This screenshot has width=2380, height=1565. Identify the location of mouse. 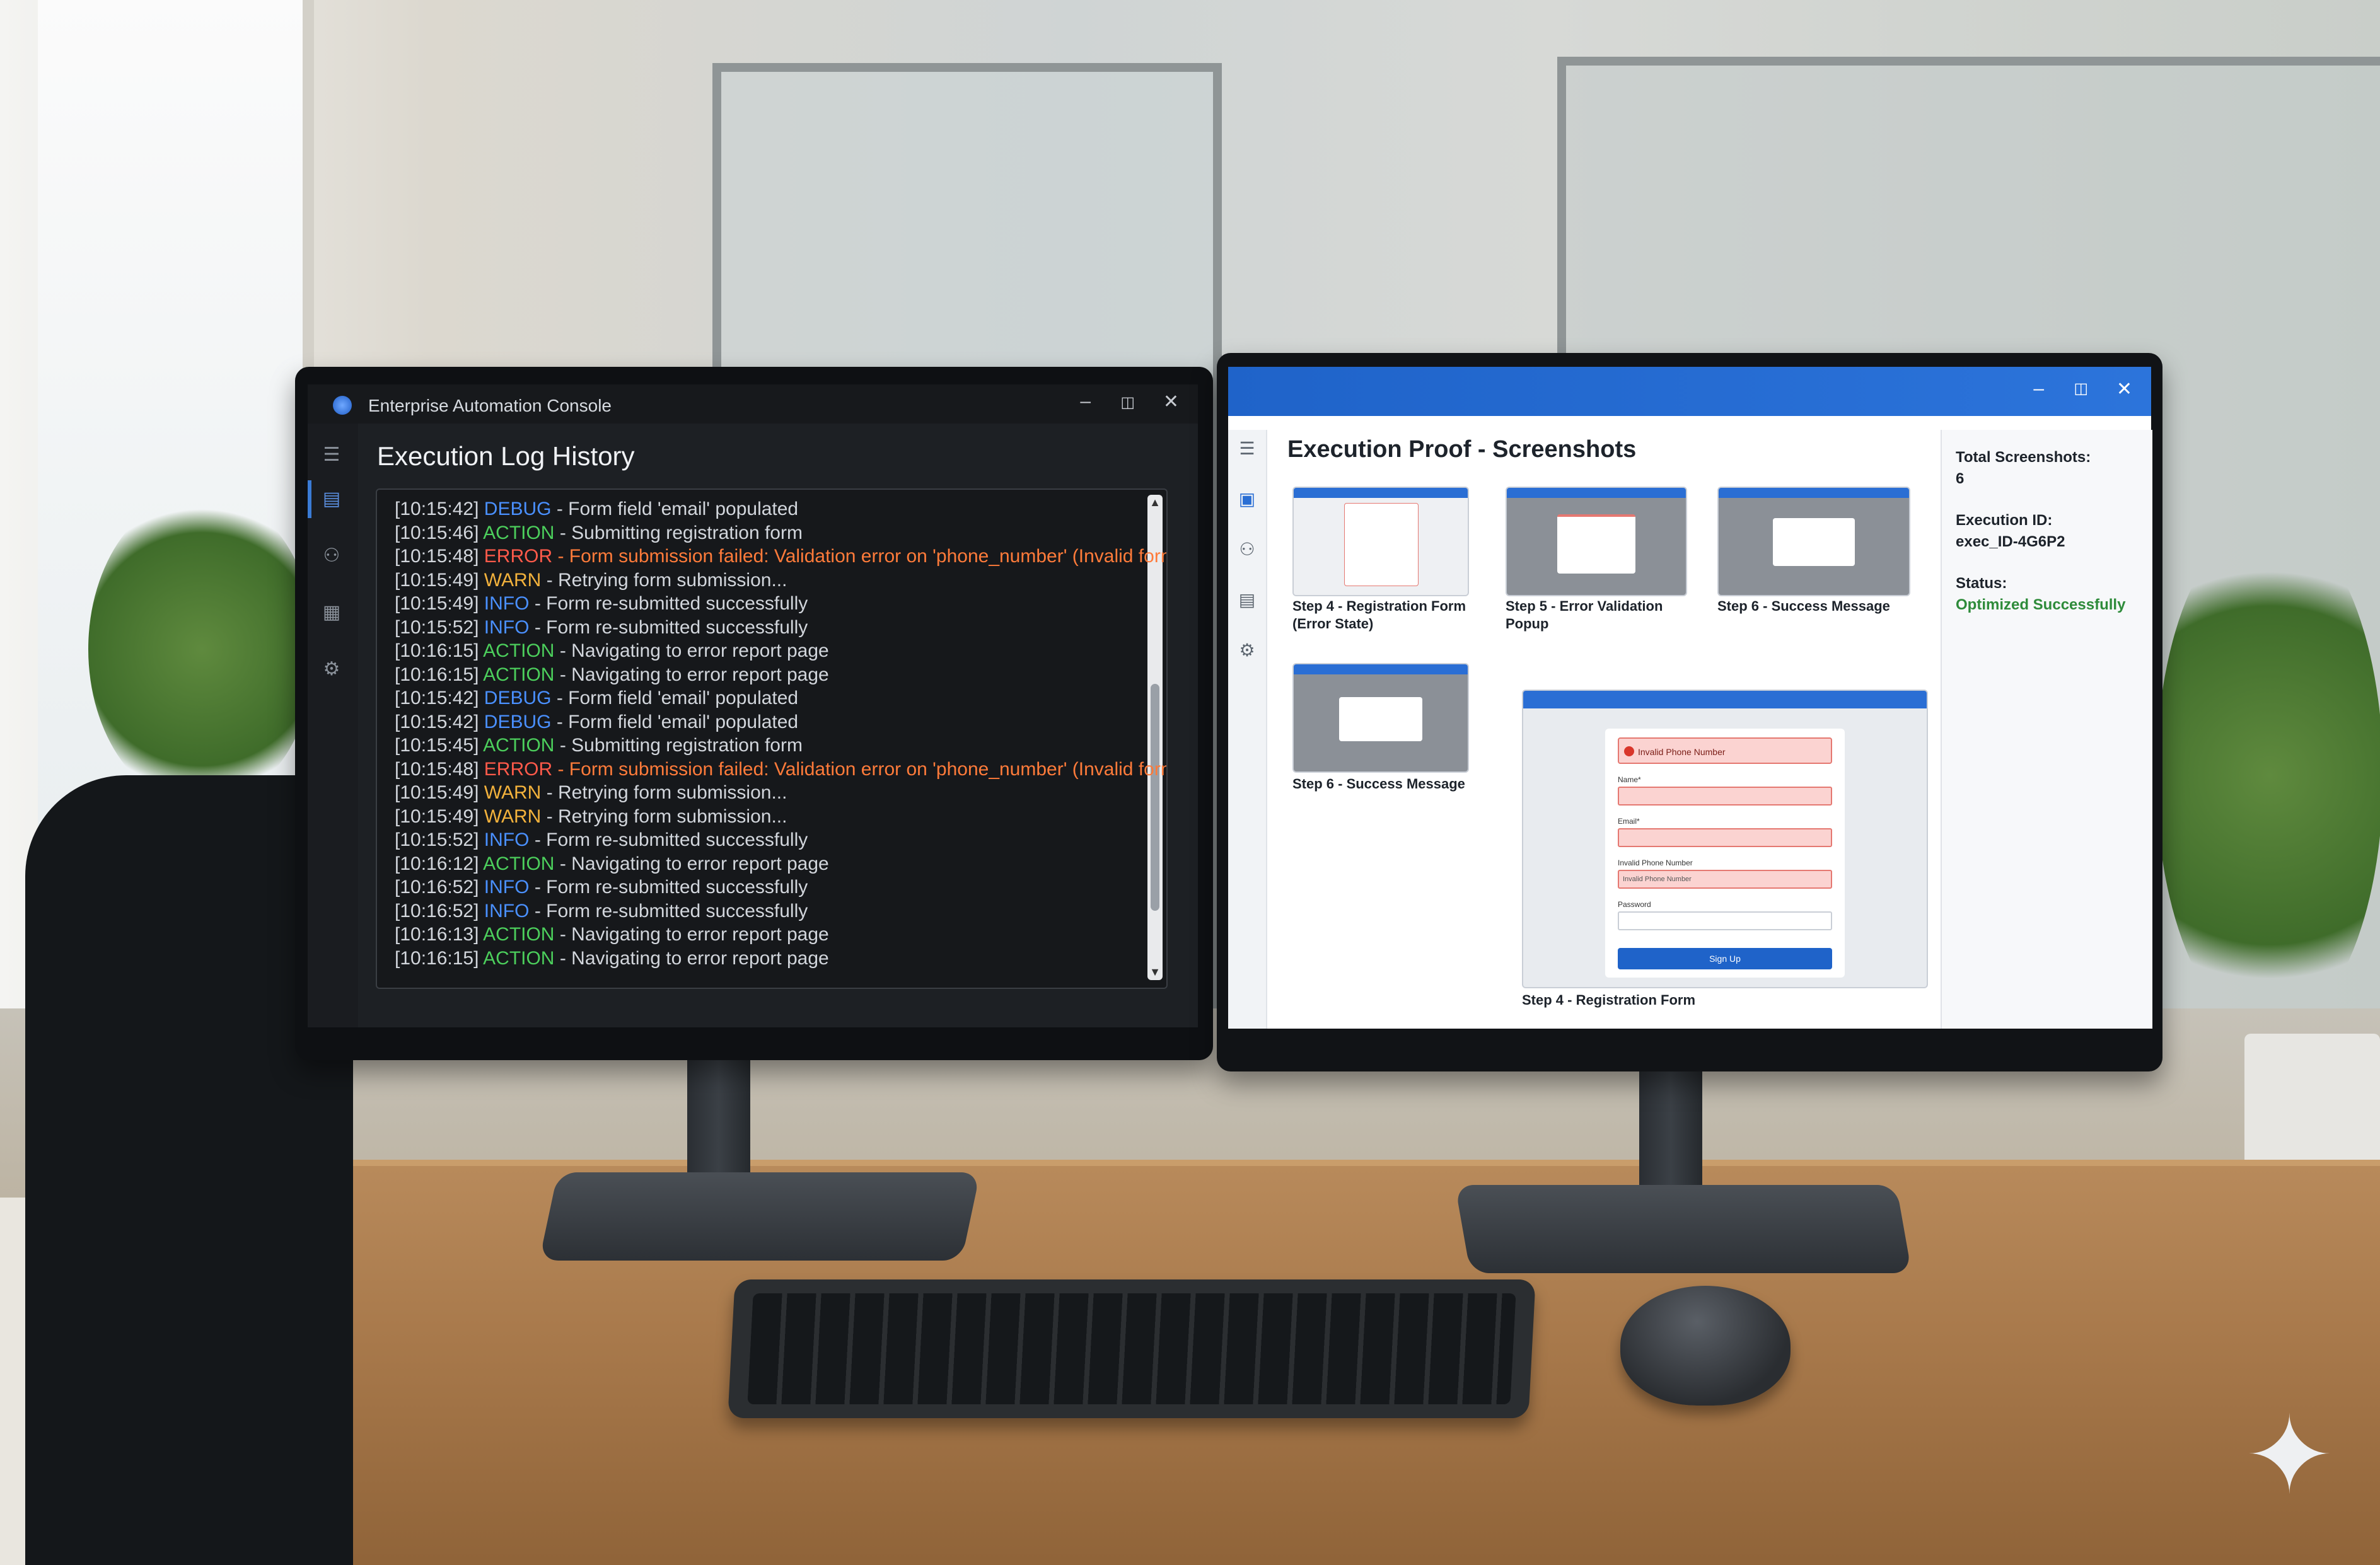
(1705, 1346).